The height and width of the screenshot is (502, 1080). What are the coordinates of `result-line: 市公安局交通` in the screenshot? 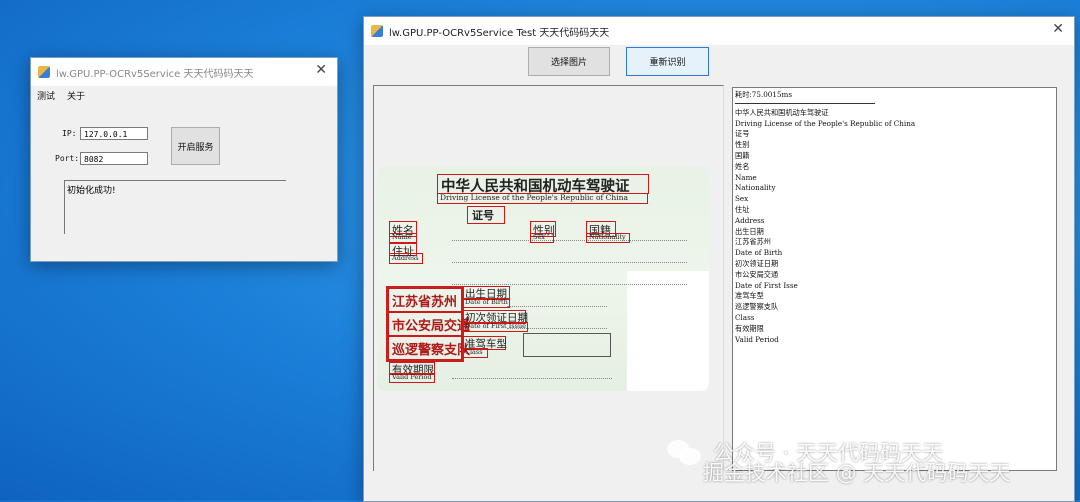 It's located at (757, 274).